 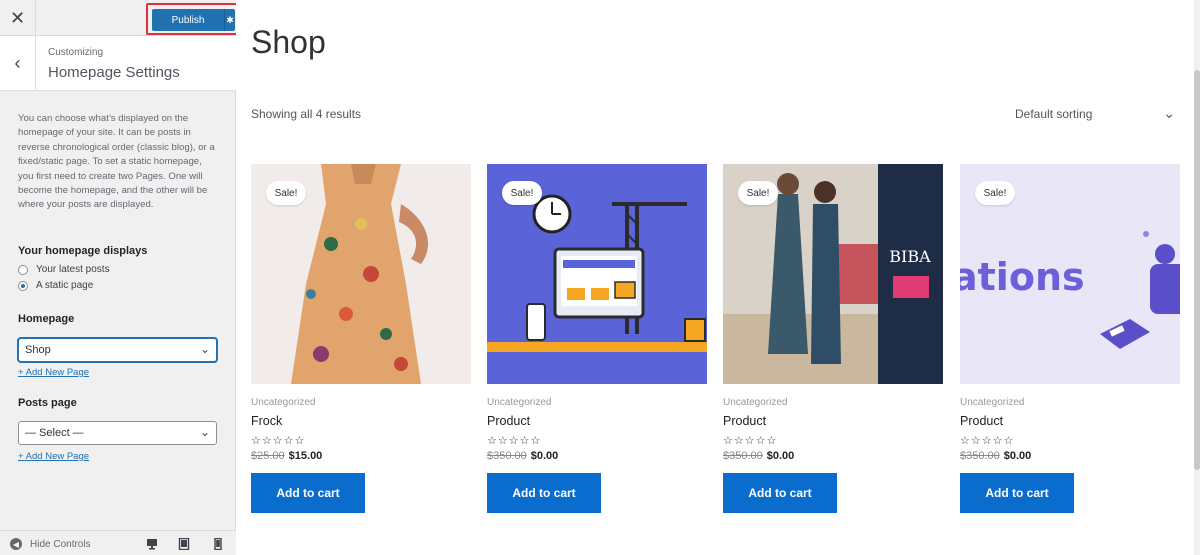 I want to click on scrollbar-thumb, so click(x=1197, y=270).